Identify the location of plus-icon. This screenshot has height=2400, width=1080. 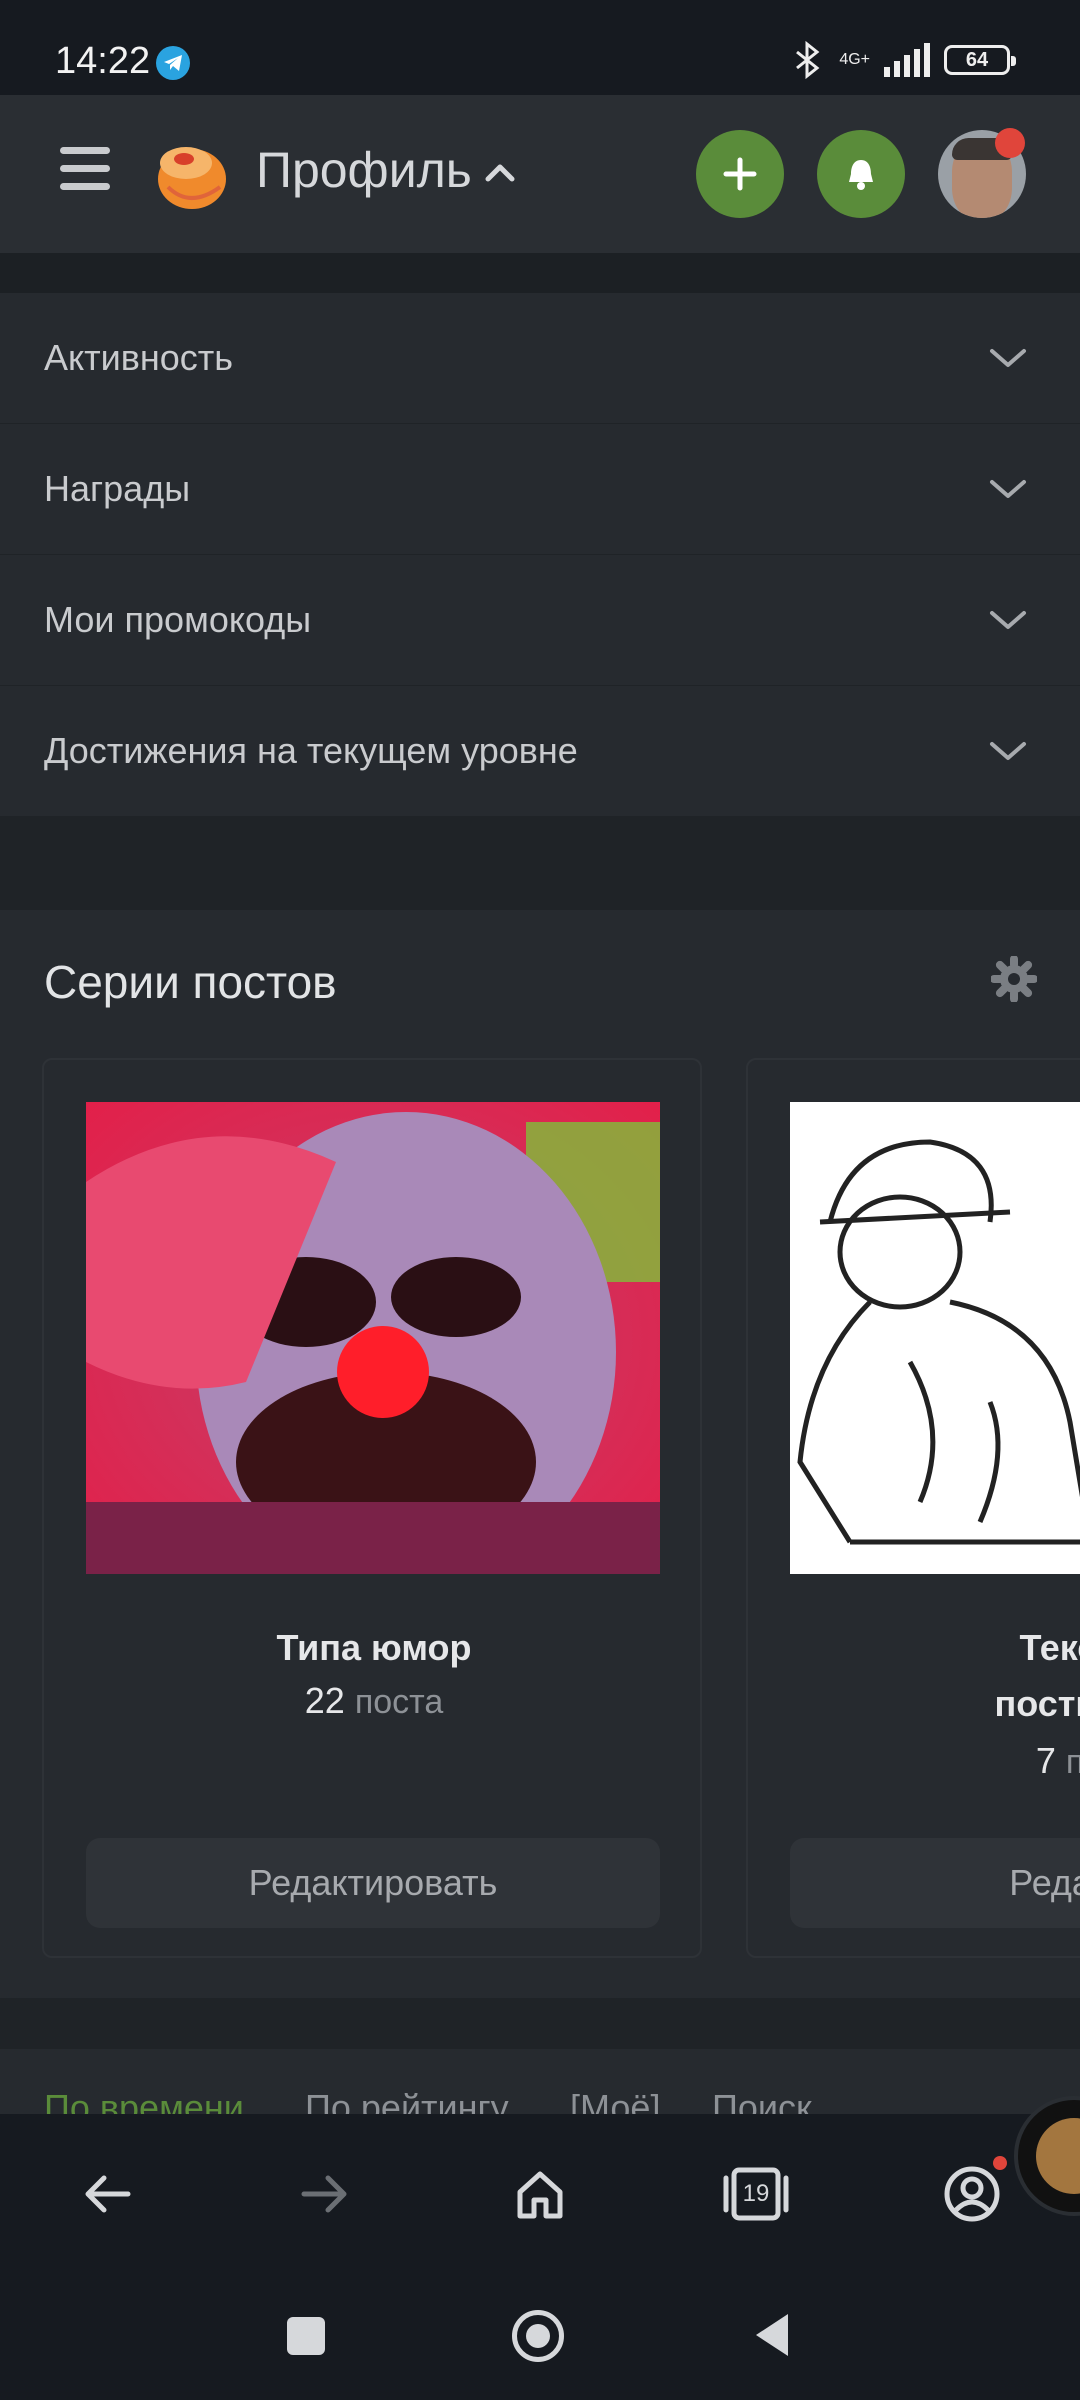
(740, 174).